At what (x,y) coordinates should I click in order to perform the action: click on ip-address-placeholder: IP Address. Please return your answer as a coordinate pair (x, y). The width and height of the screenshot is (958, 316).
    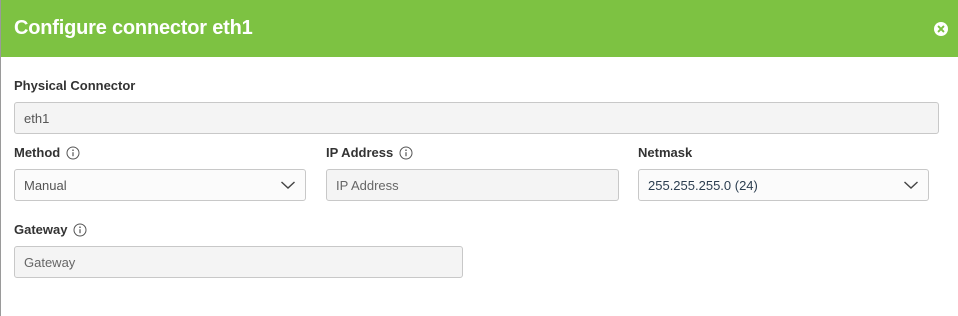
    Looking at the image, I should click on (367, 185).